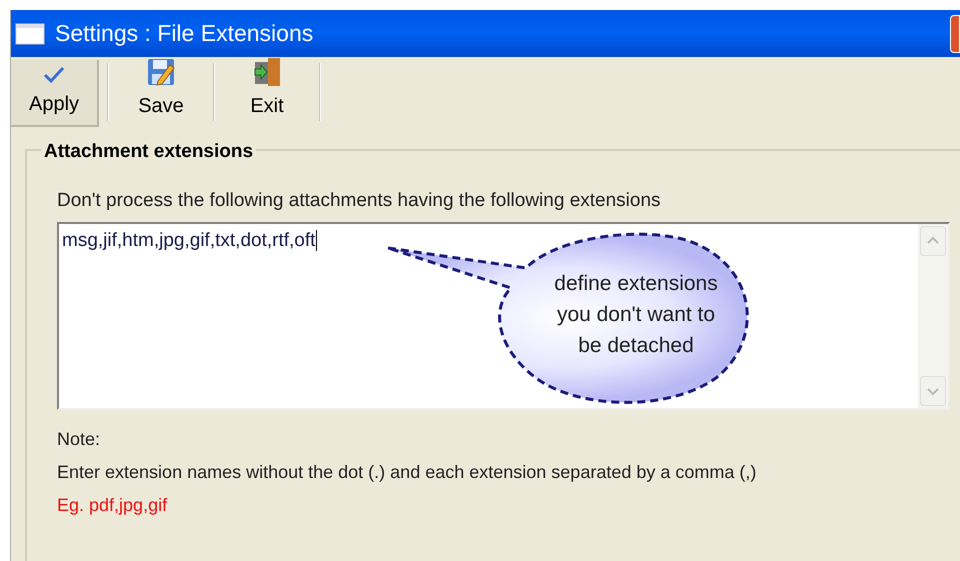 The image size is (960, 561). Describe the element at coordinates (359, 201) in the screenshot. I see `instruction-text: Don't process the following attachments having the following extensions` at that location.